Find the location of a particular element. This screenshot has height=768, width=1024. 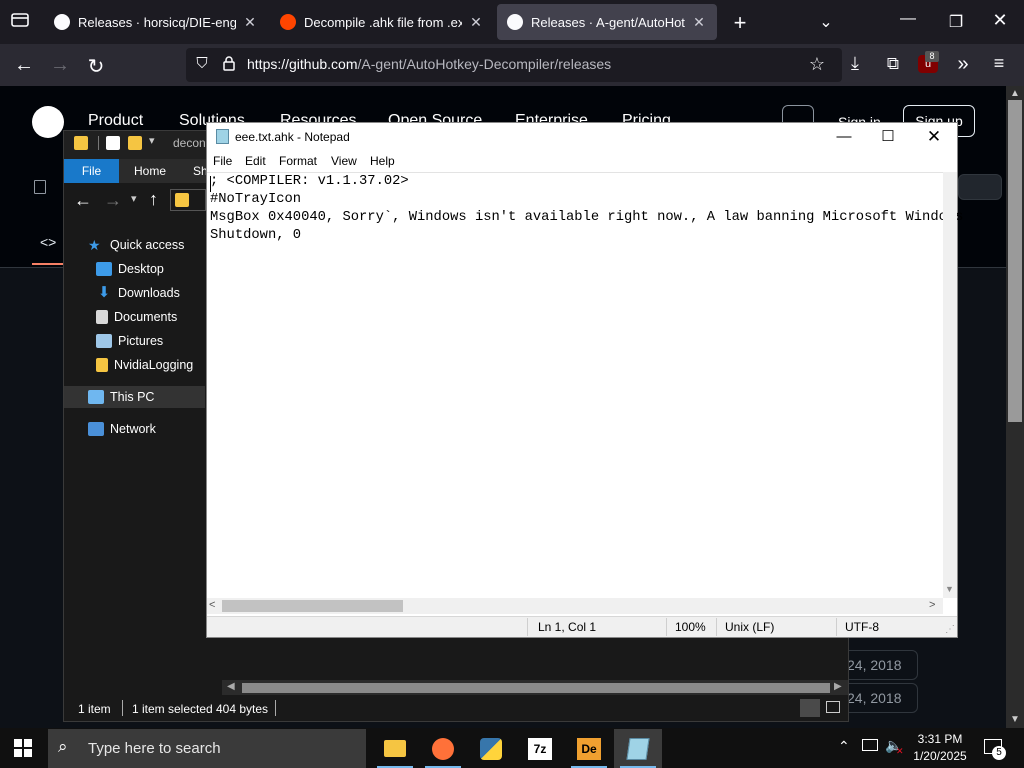

code-tab-icon: <> is located at coordinates (48, 242).